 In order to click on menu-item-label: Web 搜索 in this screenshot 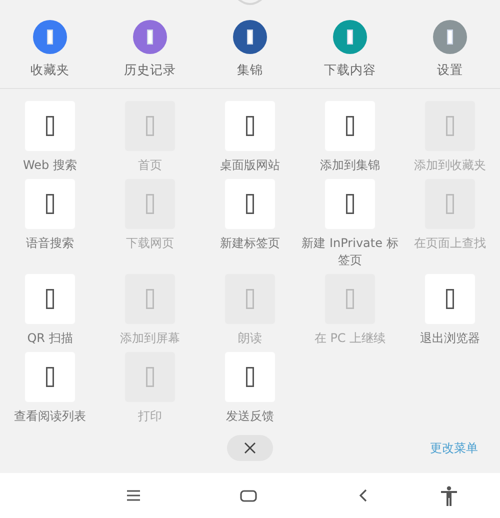, I will do `click(50, 165)`.